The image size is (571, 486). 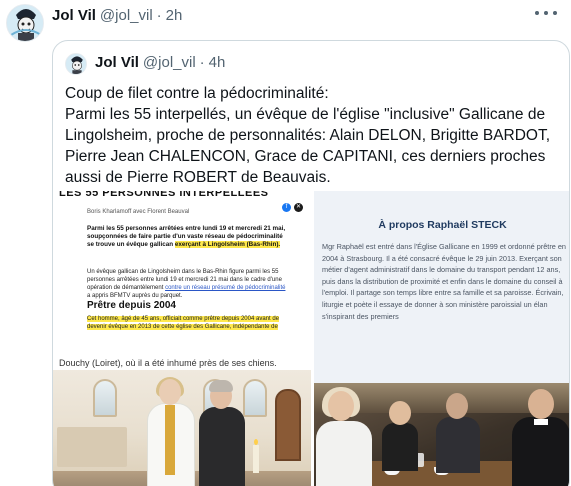 What do you see at coordinates (169, 62) in the screenshot?
I see `quoted-handle: @jol_vil` at bounding box center [169, 62].